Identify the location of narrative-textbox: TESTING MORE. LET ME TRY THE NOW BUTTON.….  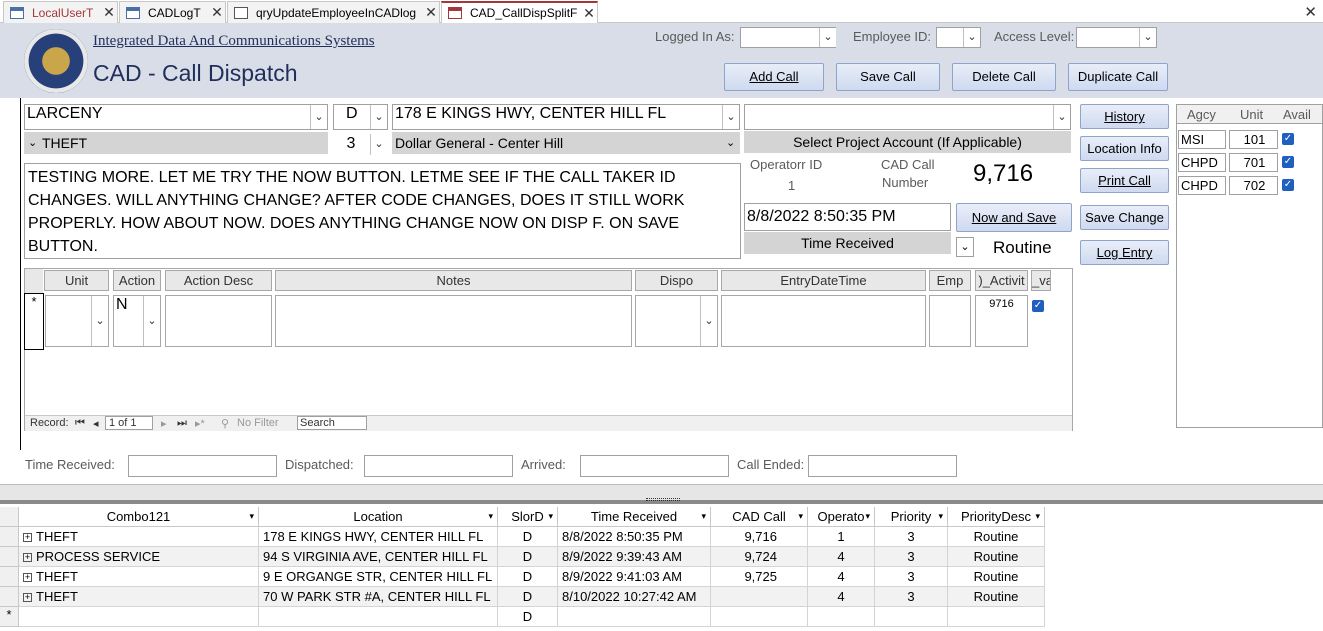
(382, 211).